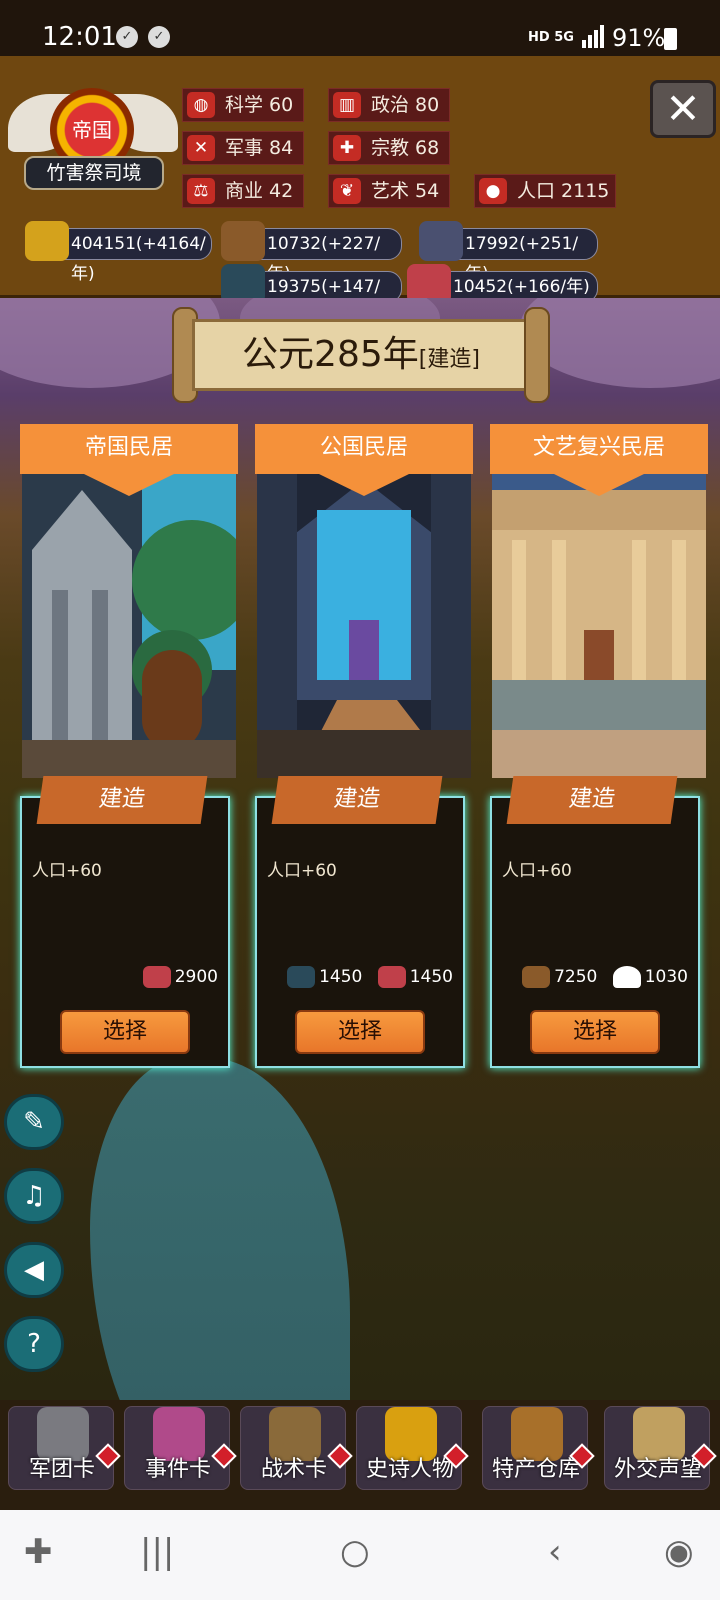 The width and height of the screenshot is (720, 1600). What do you see at coordinates (175, 977) in the screenshot?
I see `cost-row: 2900` at bounding box center [175, 977].